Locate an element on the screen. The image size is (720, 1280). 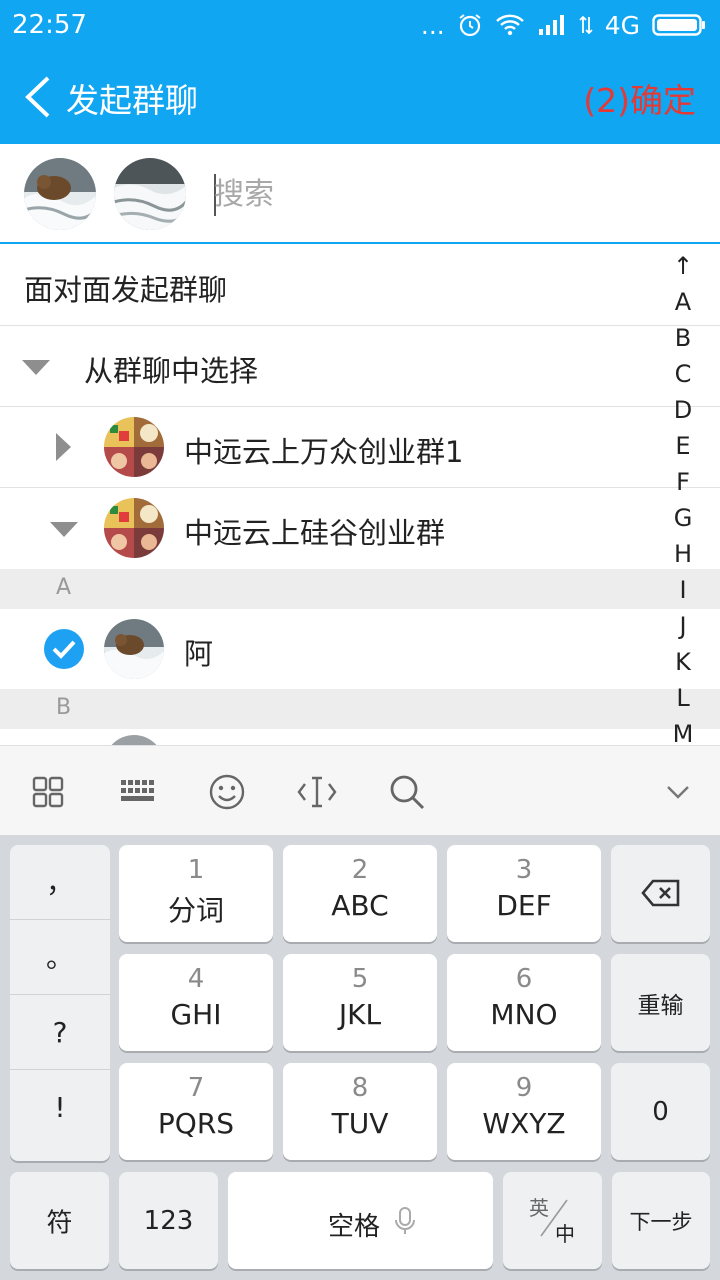
status-bar: 22:57 ... 4G is located at coordinates (360, 25).